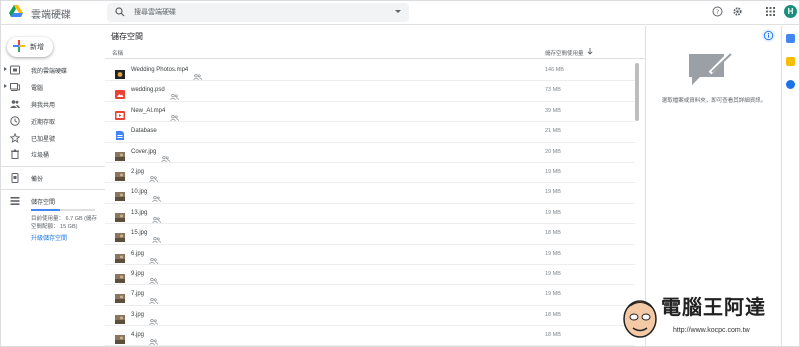 This screenshot has height=347, width=800. What do you see at coordinates (138, 314) in the screenshot?
I see `file-name: 3.jpg` at bounding box center [138, 314].